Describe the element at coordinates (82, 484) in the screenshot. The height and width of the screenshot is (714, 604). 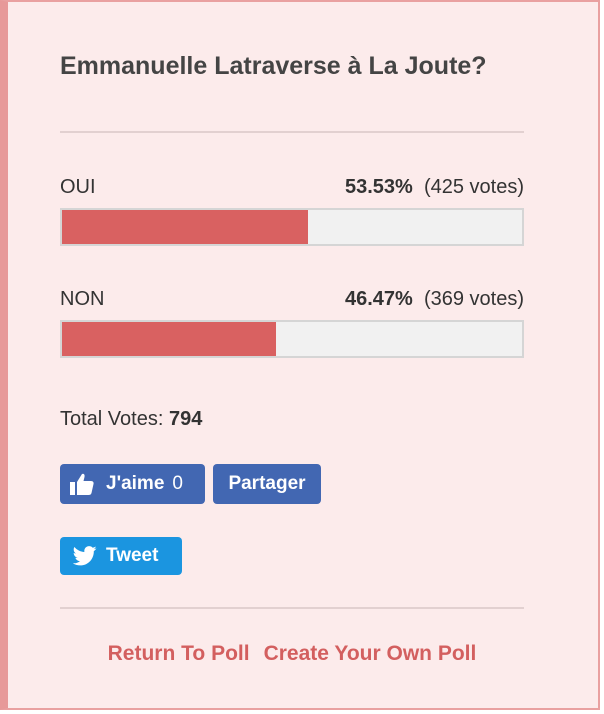
I see `thumbs-up-icon` at that location.